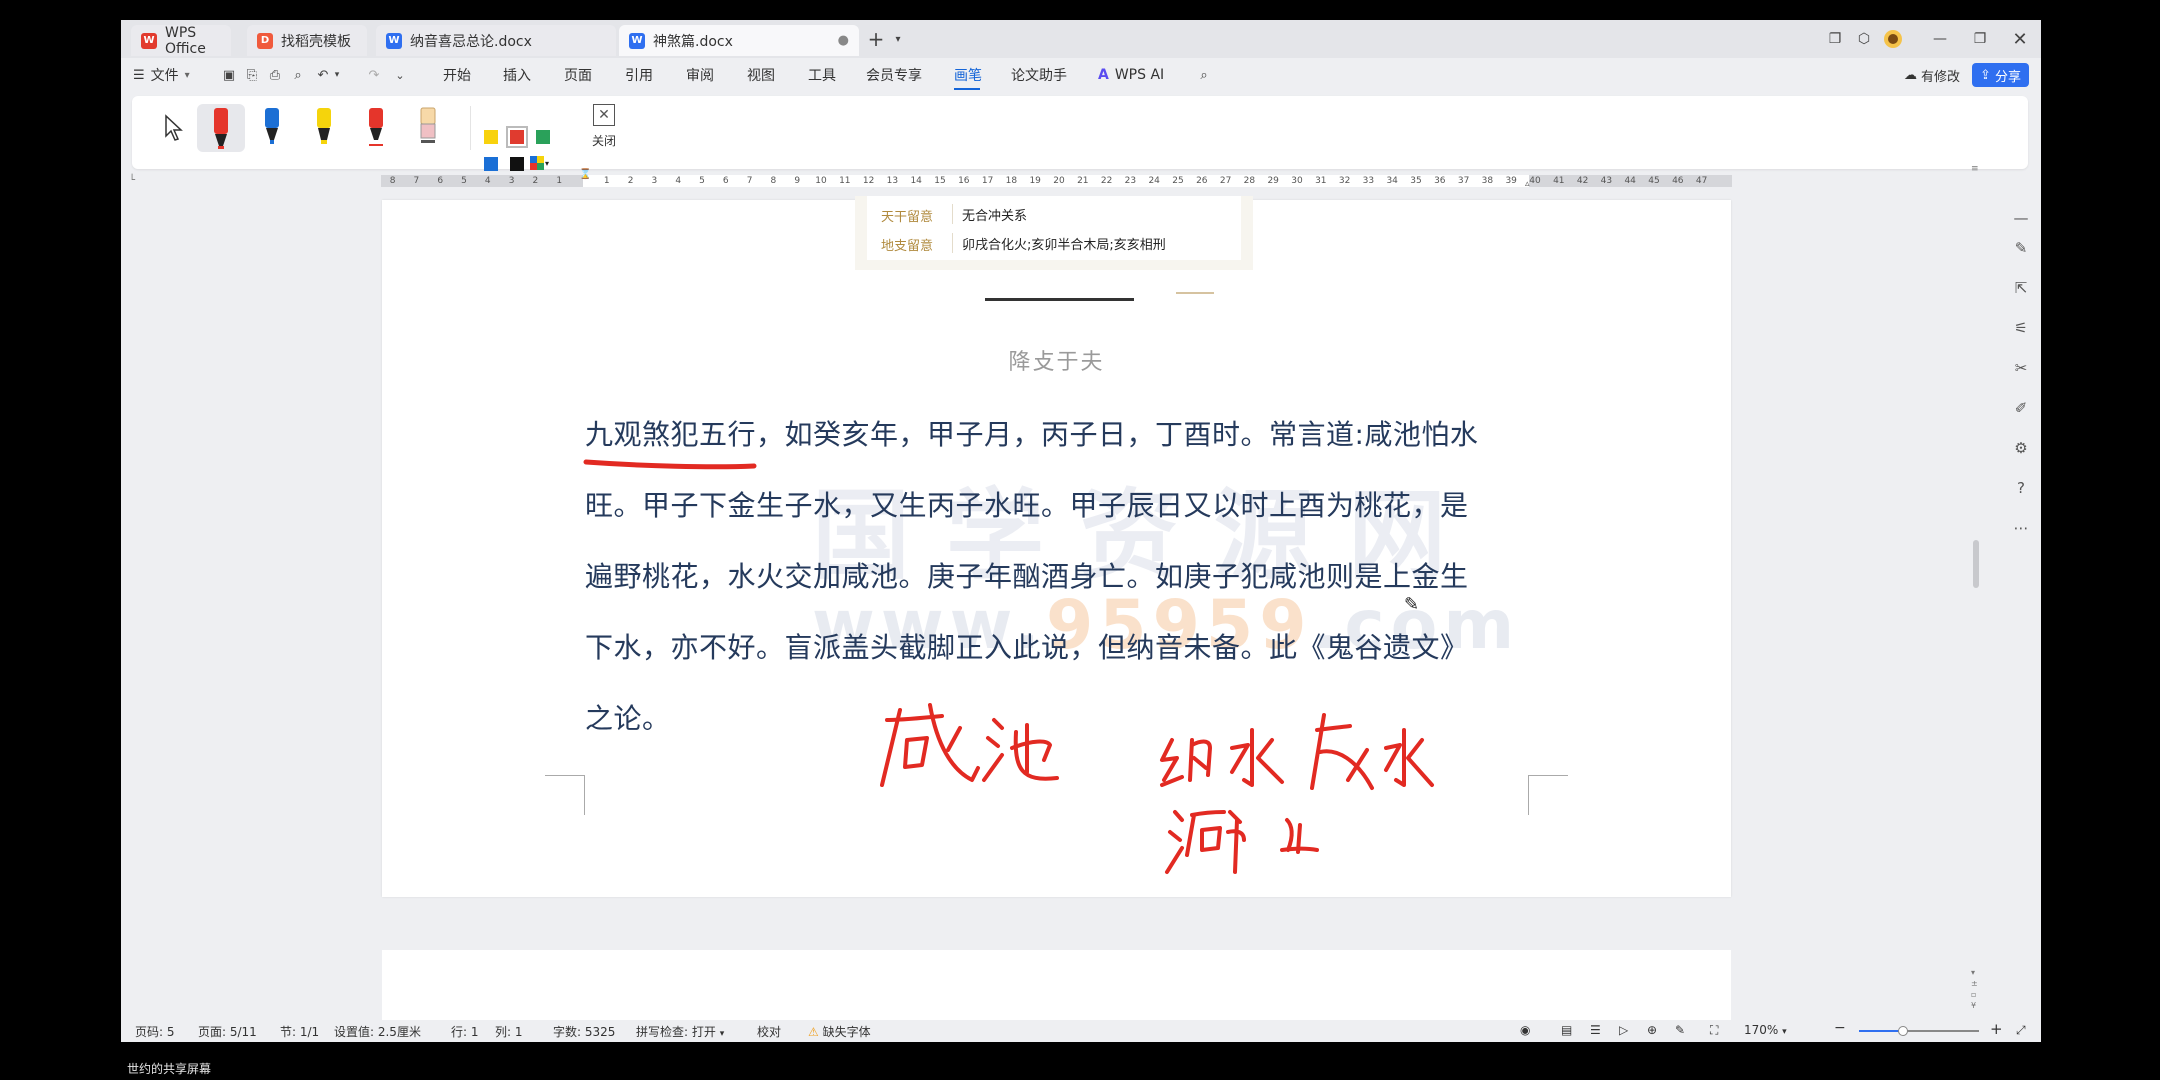  I want to click on tab-stop-marker: └, so click(132, 180).